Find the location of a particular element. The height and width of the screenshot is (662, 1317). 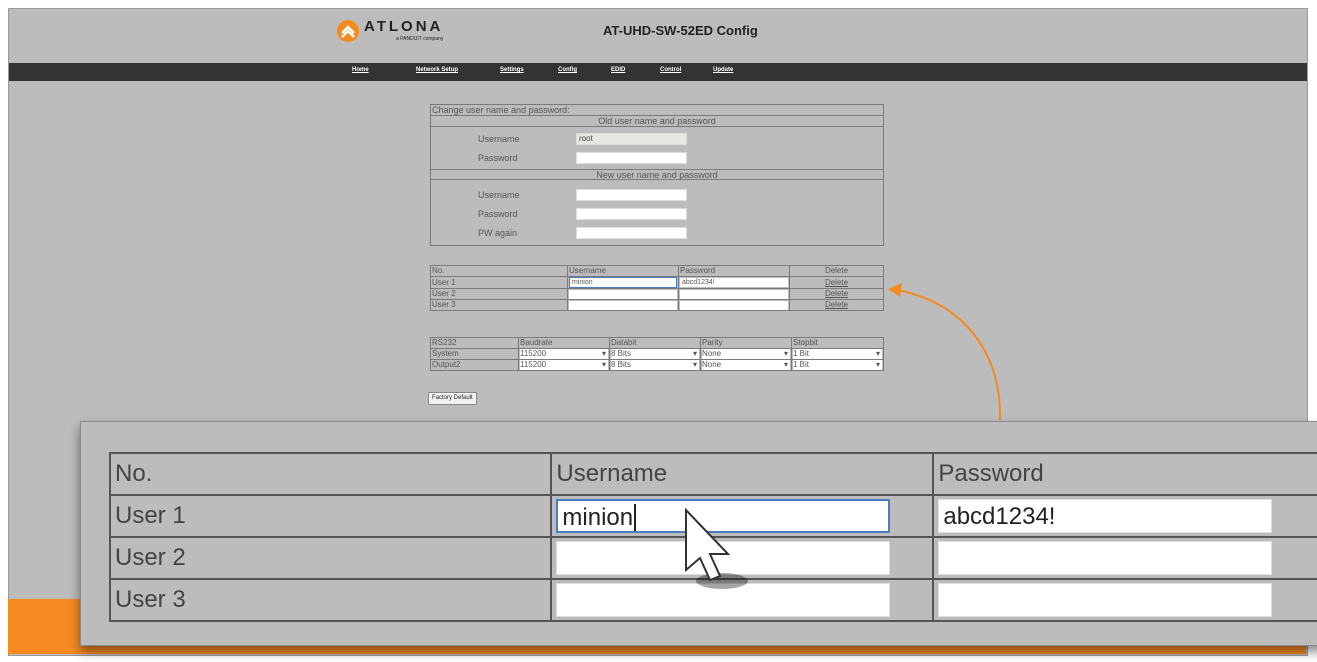

atlona-logo-icon is located at coordinates (348, 31).